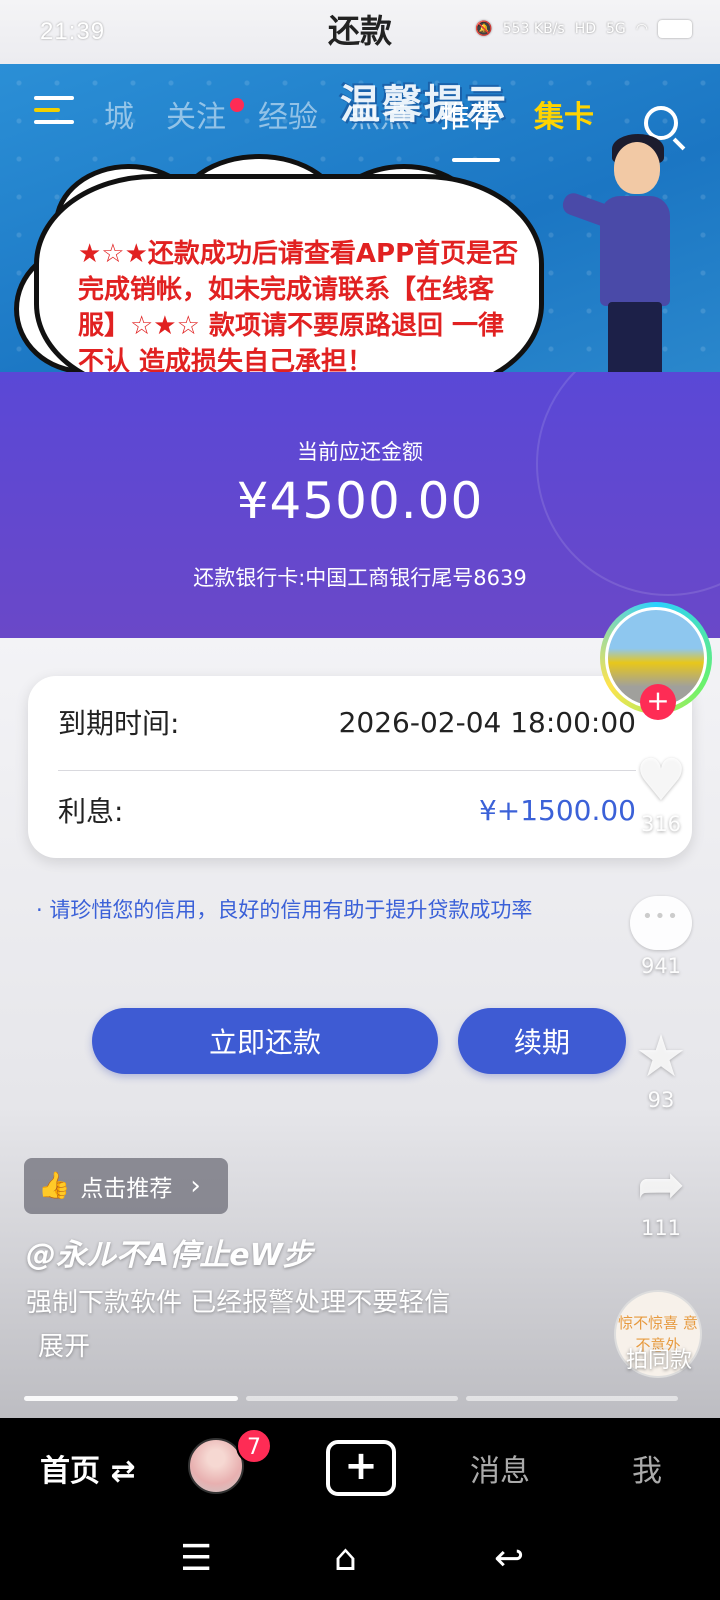 The height and width of the screenshot is (1600, 720). Describe the element at coordinates (360, 32) in the screenshot. I see `status-bar: 21:39 还款 🔕 553 KB/s HD 5G ◠` at that location.